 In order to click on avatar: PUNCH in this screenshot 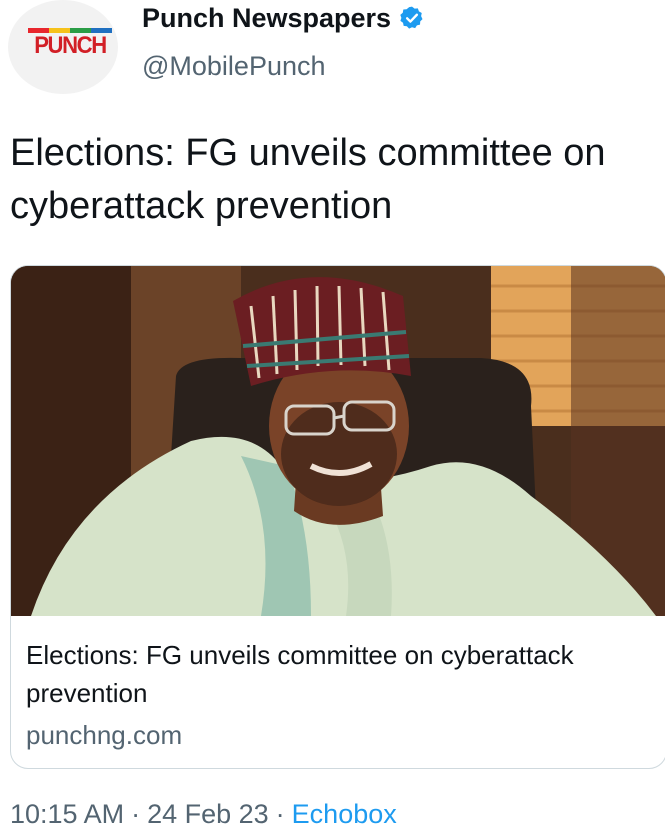, I will do `click(63, 47)`.